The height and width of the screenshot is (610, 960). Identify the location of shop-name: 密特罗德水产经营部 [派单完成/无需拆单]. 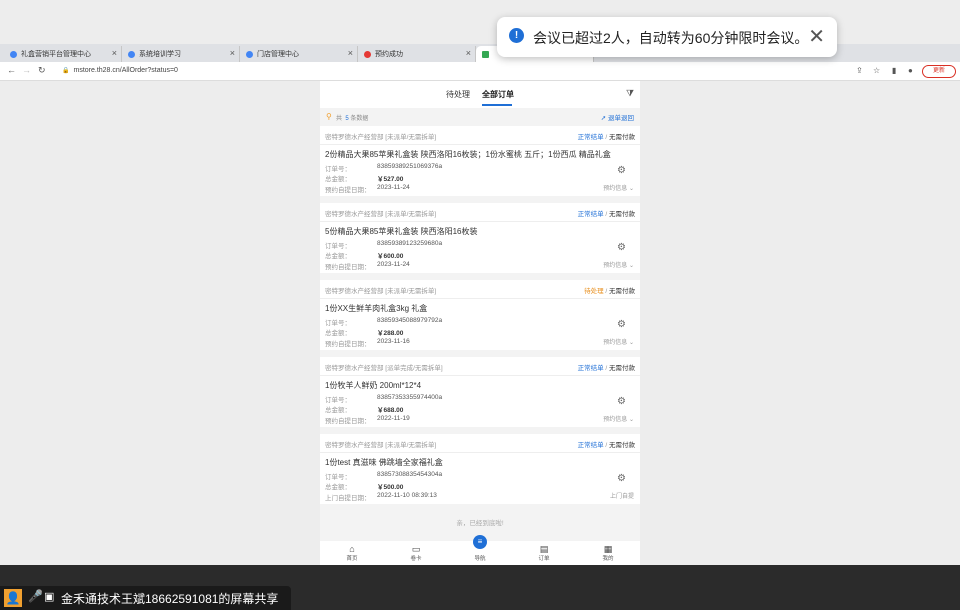
(384, 368).